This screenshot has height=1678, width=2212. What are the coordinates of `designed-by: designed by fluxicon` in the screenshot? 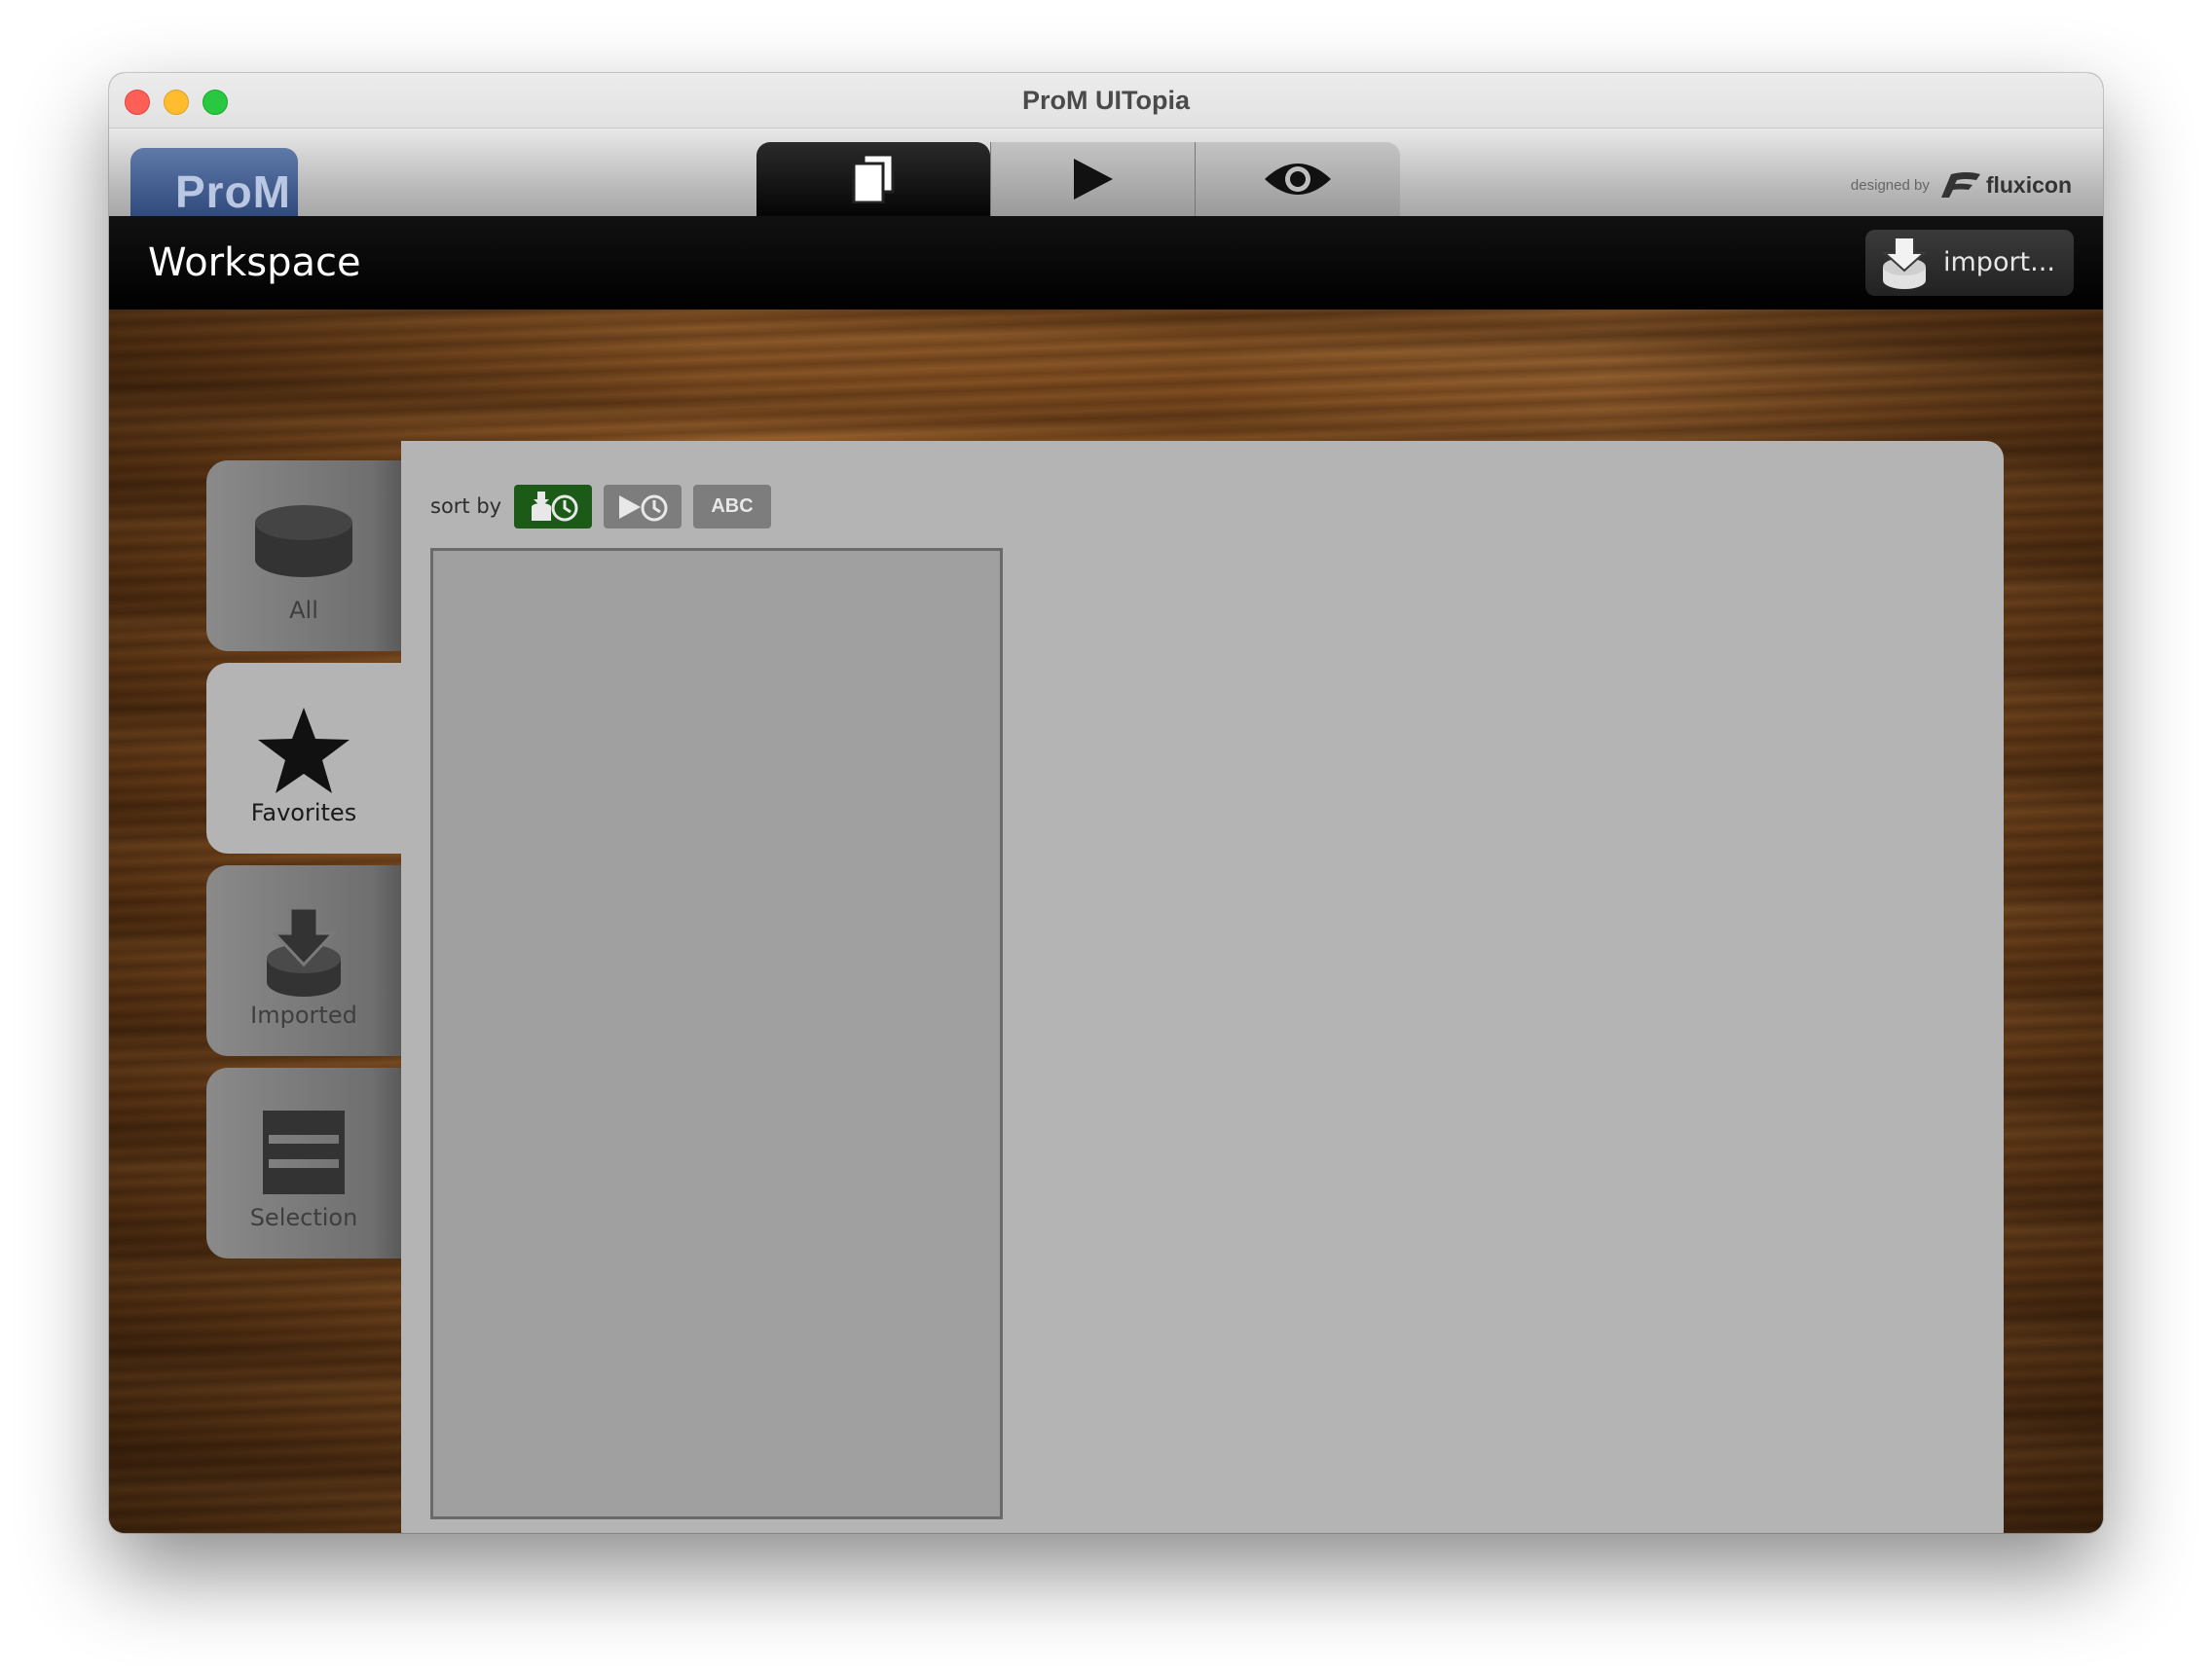 It's located at (1961, 185).